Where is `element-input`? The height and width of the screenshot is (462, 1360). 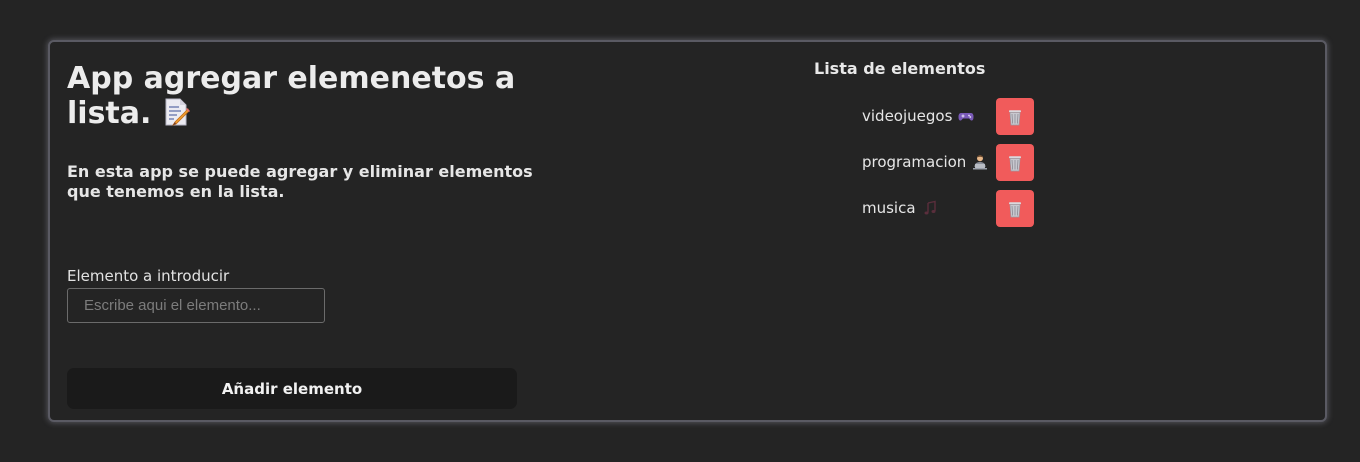
element-input is located at coordinates (196, 305).